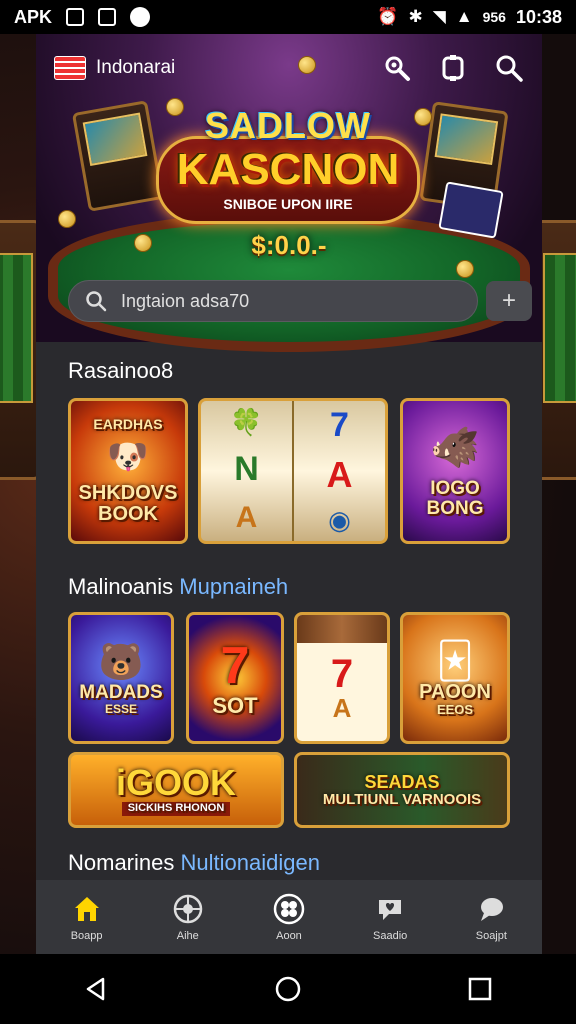  Describe the element at coordinates (140, 17) in the screenshot. I see `app-notification-icon` at that location.